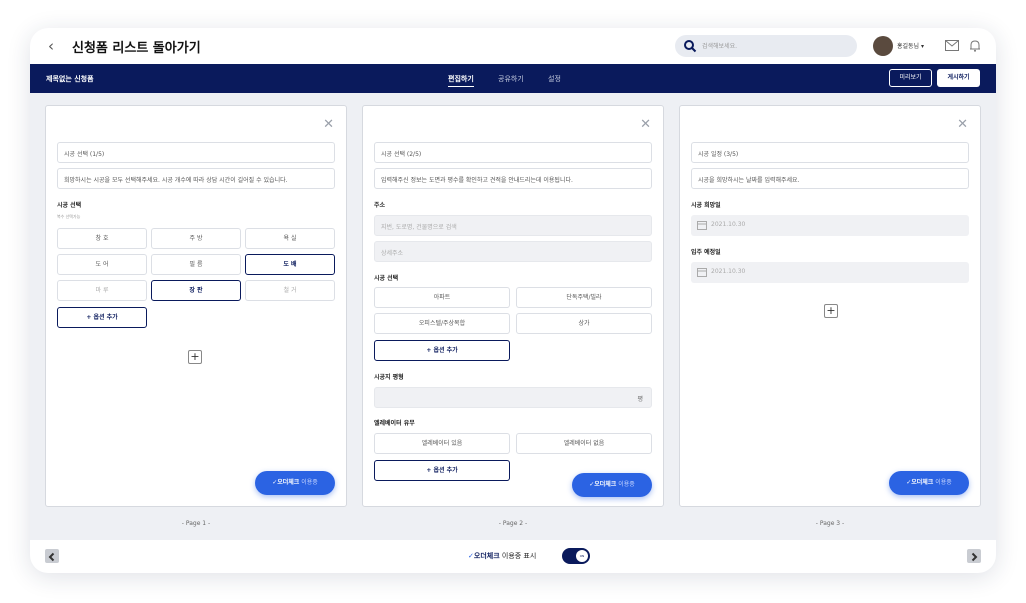 This screenshot has width=1026, height=603. What do you see at coordinates (883, 46) in the screenshot?
I see `avatar` at bounding box center [883, 46].